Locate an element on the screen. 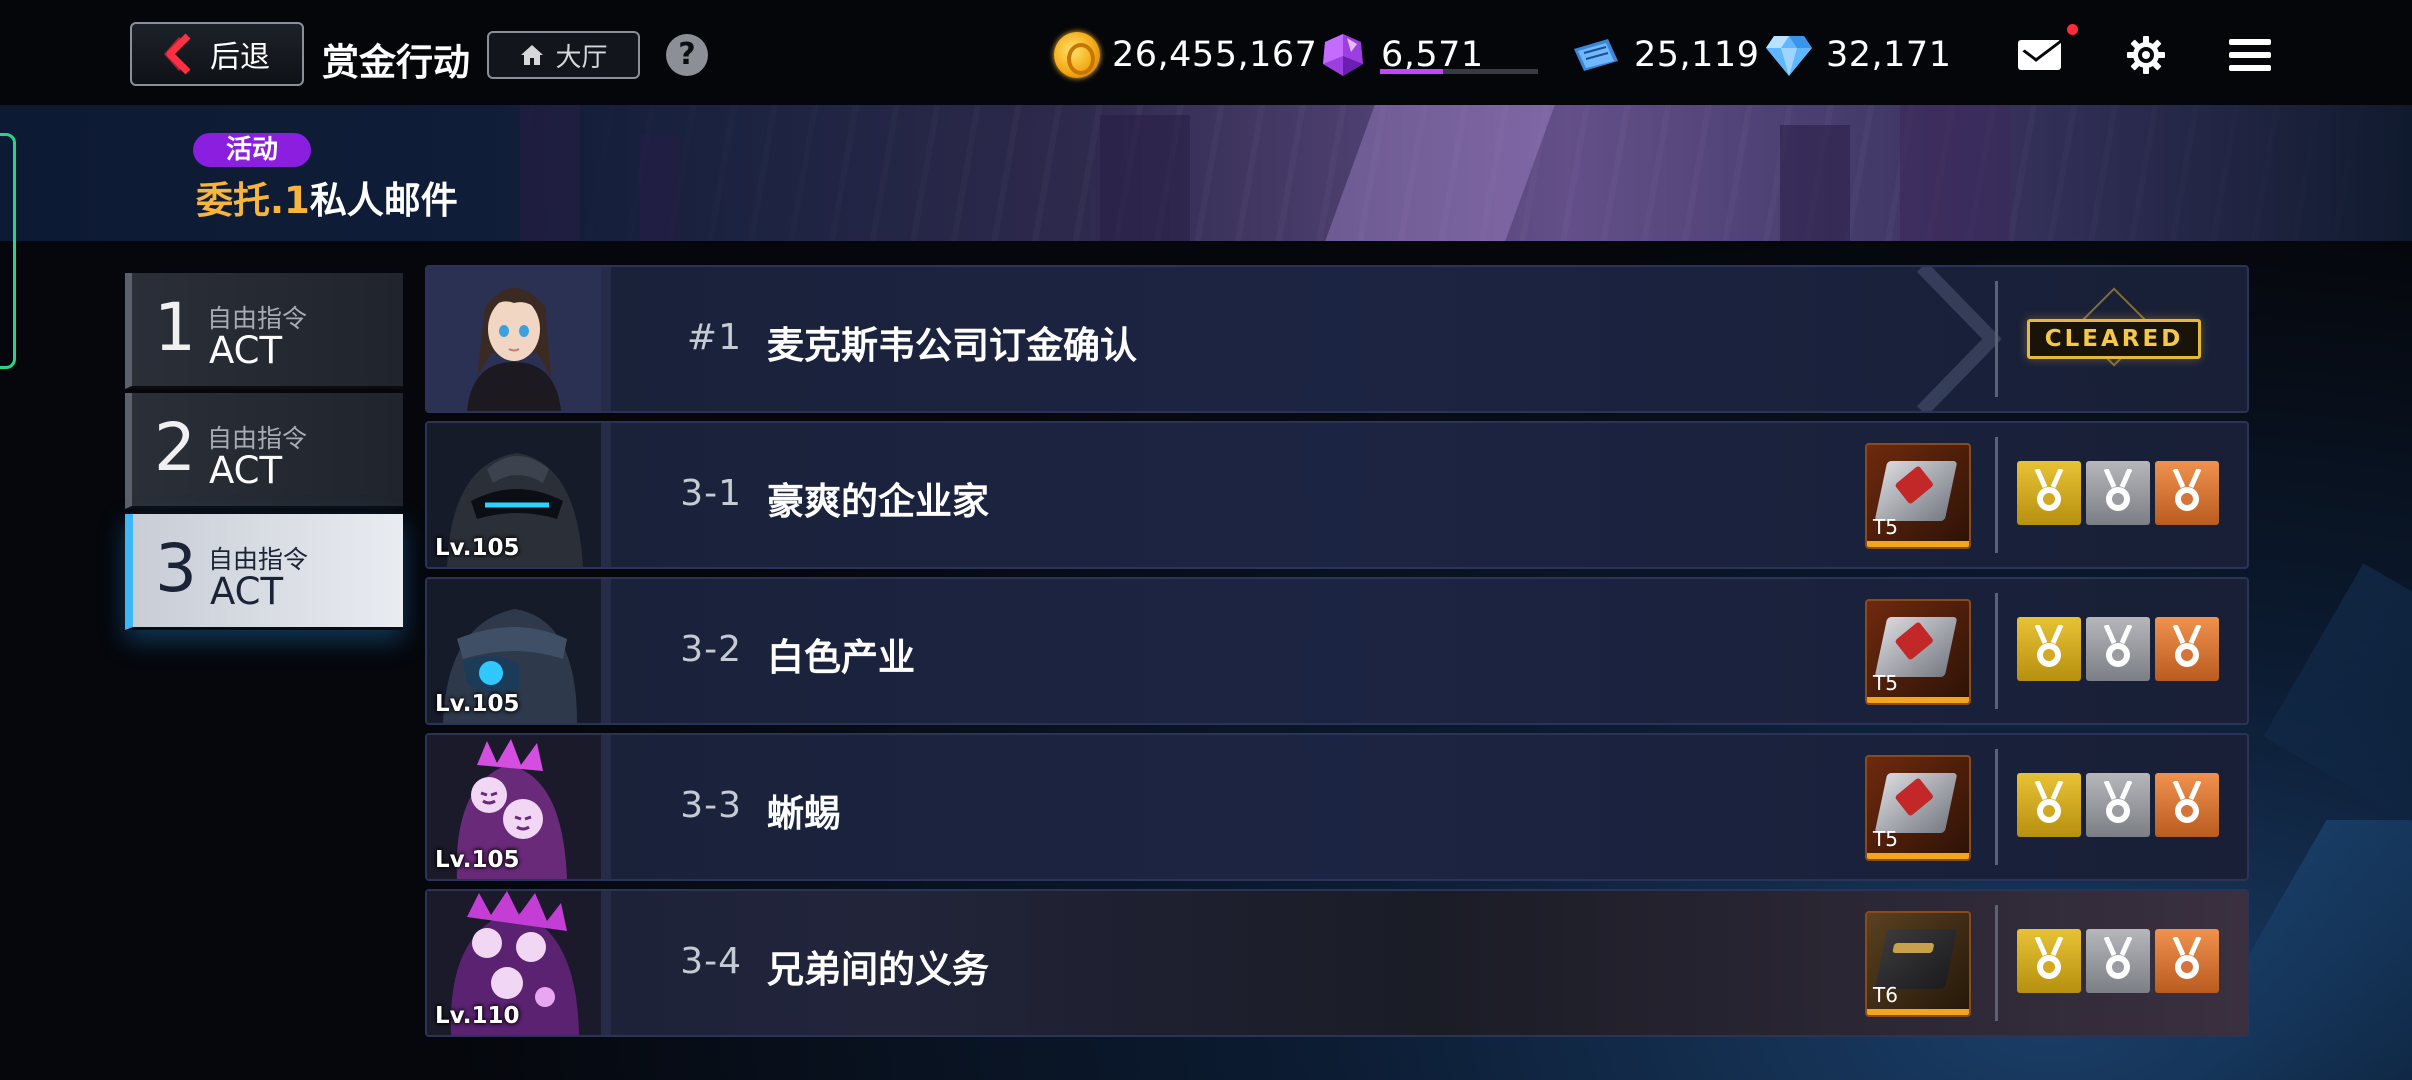 The height and width of the screenshot is (1080, 2412). blue-ticket-icon is located at coordinates (1596, 55).